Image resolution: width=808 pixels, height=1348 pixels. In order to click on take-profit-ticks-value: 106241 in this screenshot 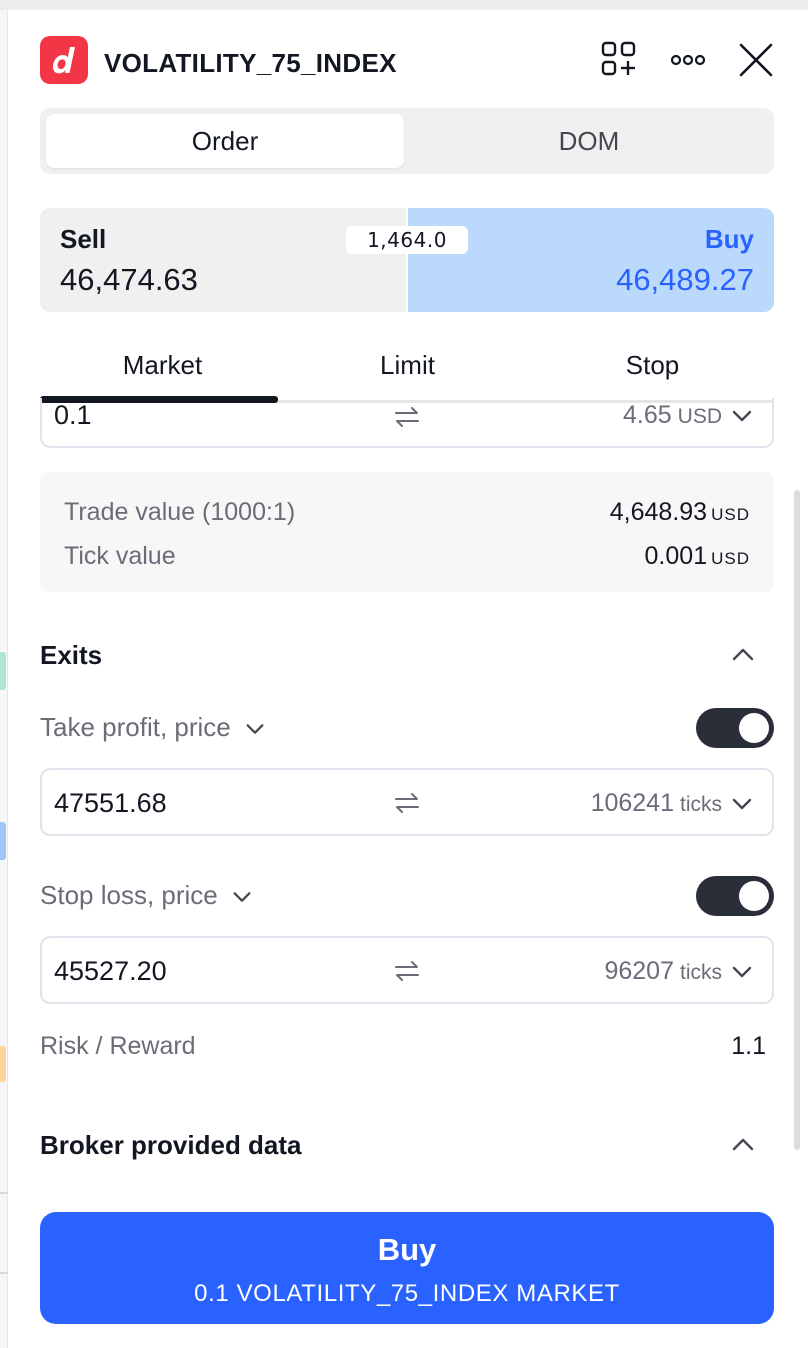, I will do `click(632, 803)`.